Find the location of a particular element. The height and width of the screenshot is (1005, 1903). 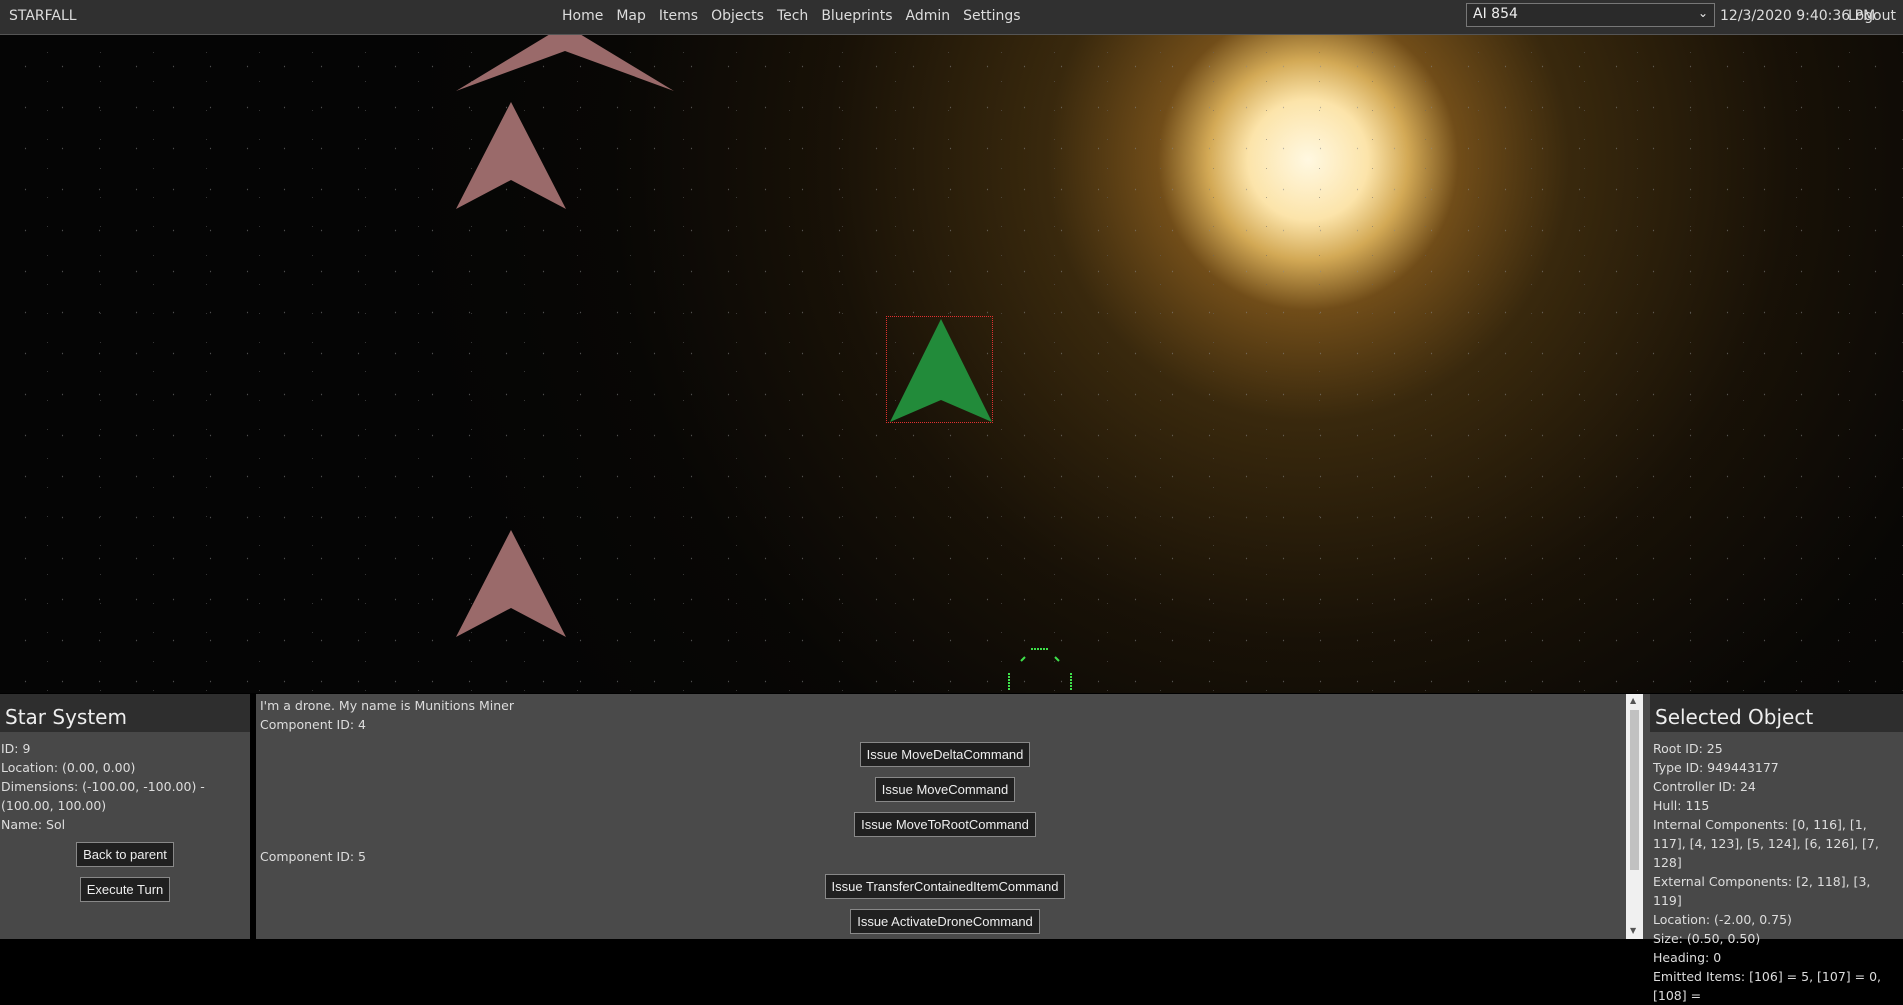

star-system-name: Name: Sol is located at coordinates (33, 824).